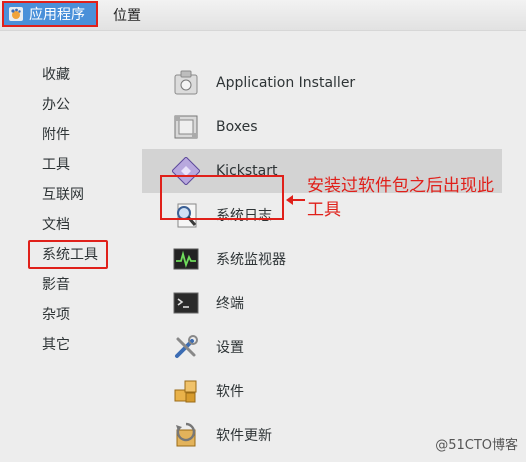  Describe the element at coordinates (70, 172) in the screenshot. I see `category-tools: 工具` at that location.